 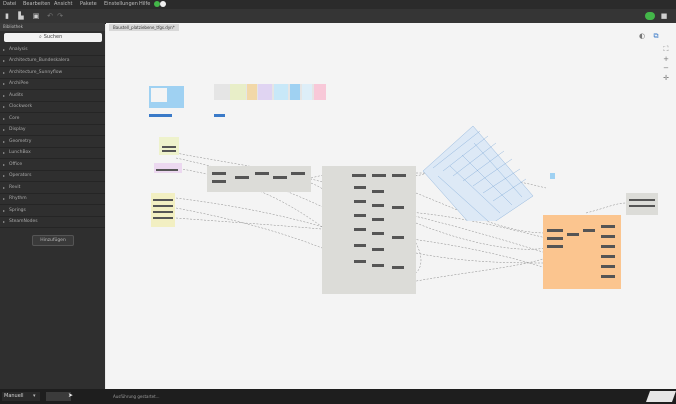 I want to click on save-icon: ▣, so click(x=36, y=16).